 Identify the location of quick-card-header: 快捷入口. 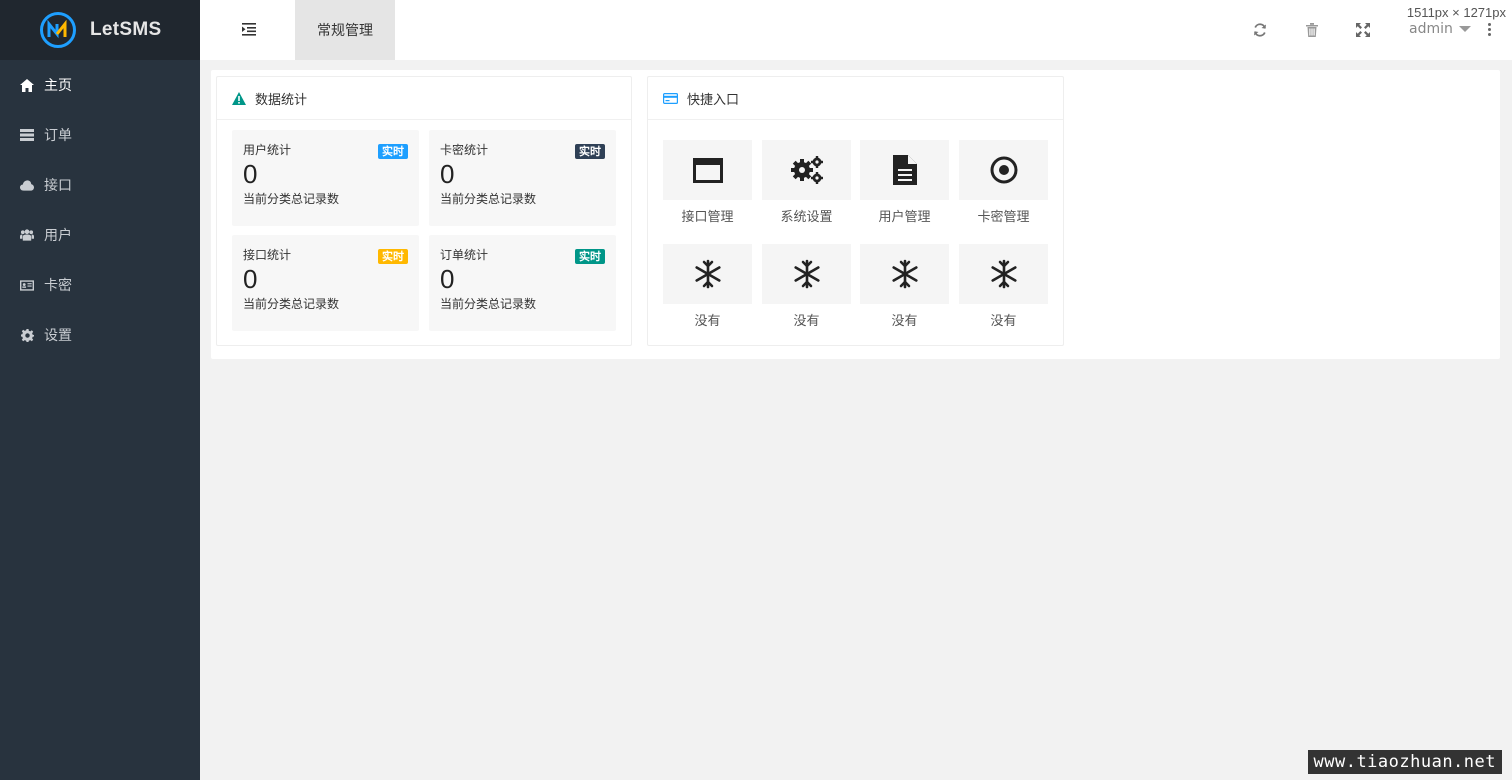
(855, 98).